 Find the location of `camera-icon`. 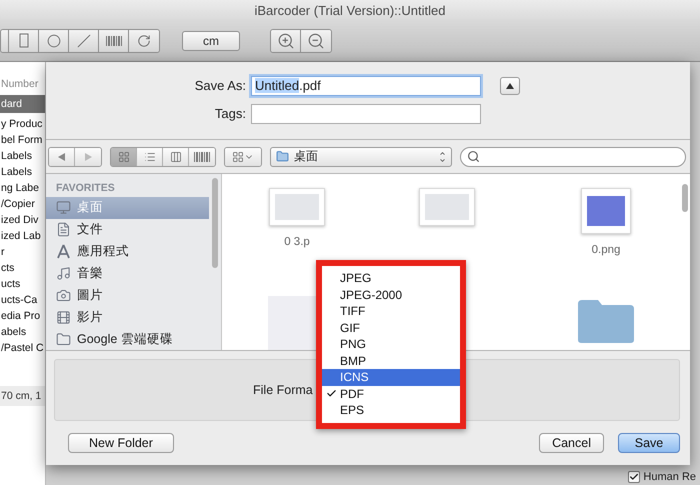

camera-icon is located at coordinates (63, 295).